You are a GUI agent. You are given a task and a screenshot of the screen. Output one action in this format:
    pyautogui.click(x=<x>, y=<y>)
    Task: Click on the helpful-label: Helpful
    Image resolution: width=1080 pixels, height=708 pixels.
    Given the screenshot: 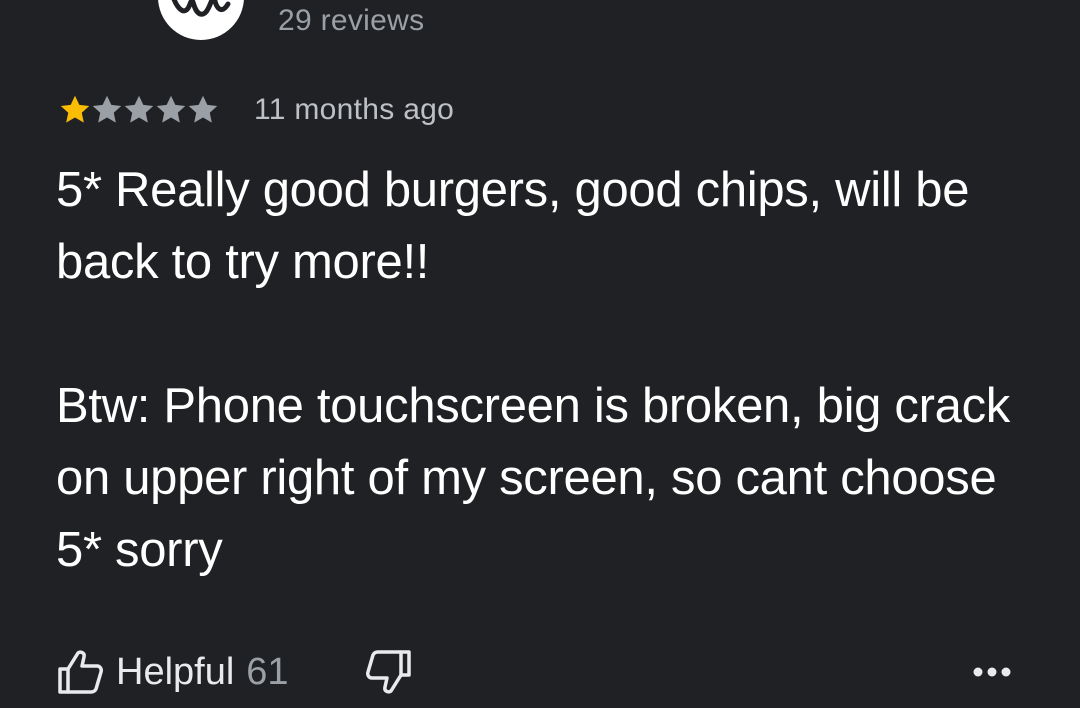 What is the action you would take?
    pyautogui.click(x=175, y=671)
    